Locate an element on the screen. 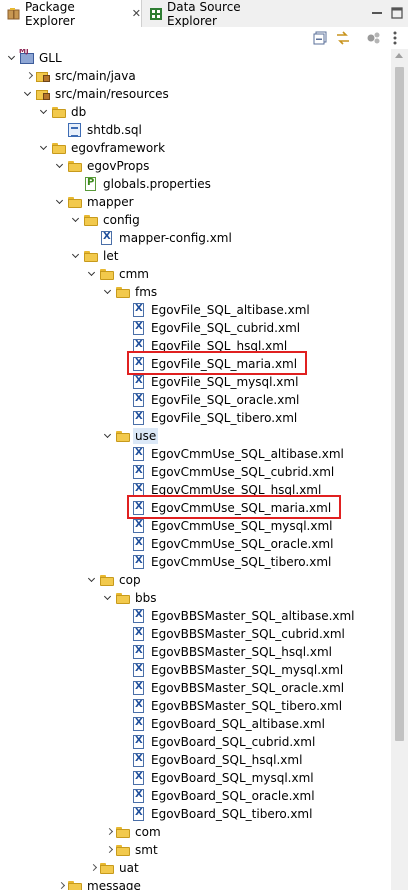  tree-item-file: EgovBoard_SQL_cubrid.xml is located at coordinates (195, 742).